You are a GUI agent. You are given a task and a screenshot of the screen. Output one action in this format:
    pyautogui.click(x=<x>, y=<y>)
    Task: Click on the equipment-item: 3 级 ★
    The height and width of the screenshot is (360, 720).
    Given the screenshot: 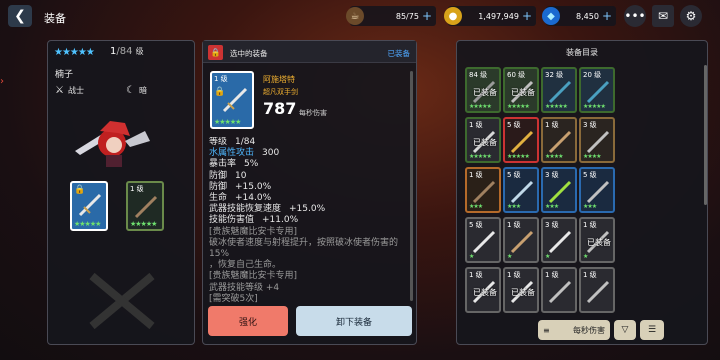 What is the action you would take?
    pyautogui.click(x=559, y=240)
    